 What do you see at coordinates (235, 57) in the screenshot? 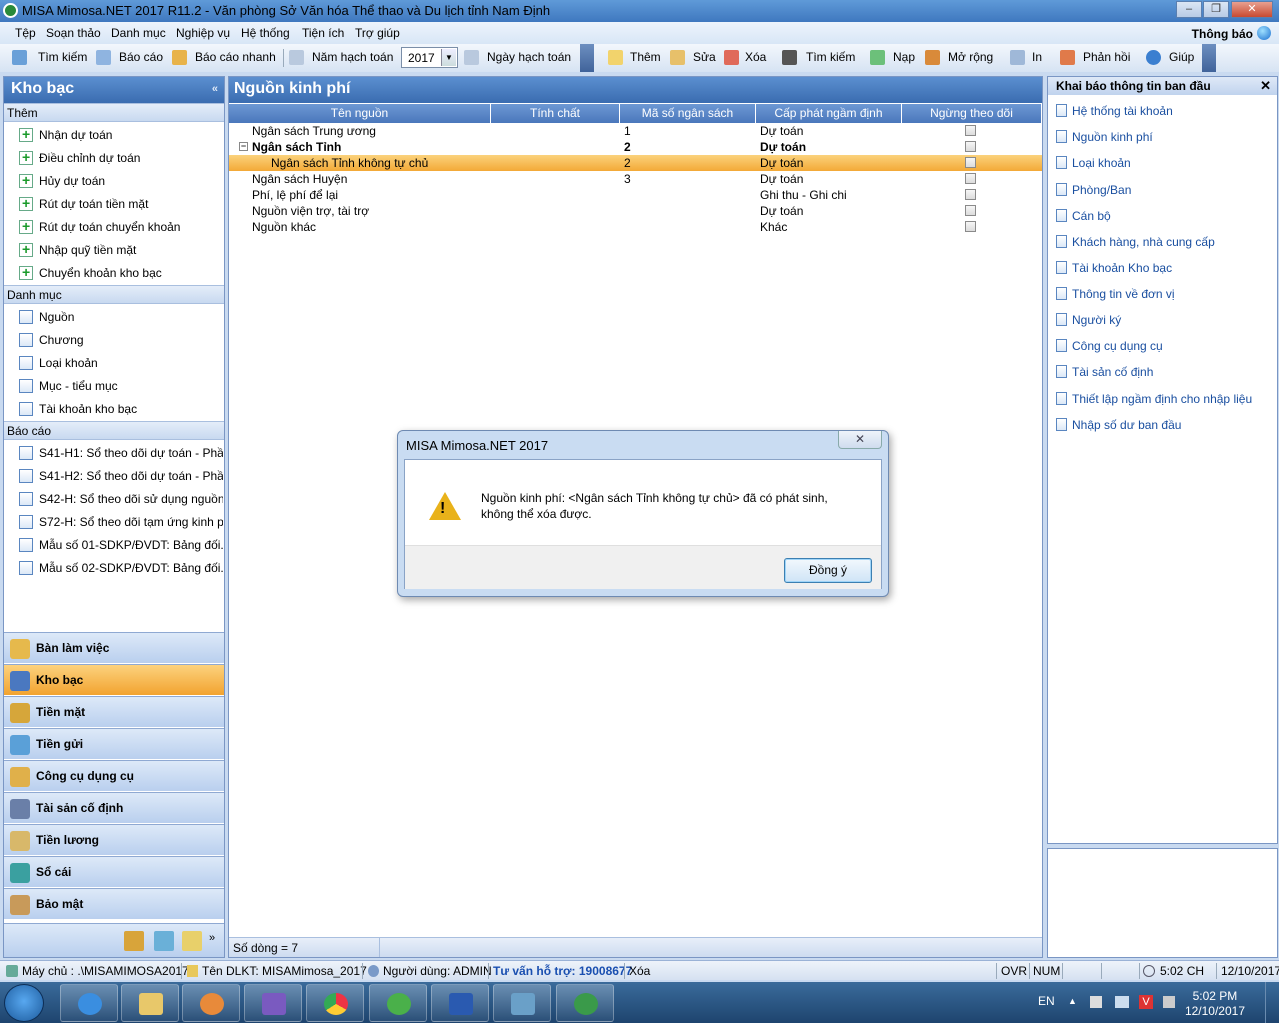
I see `quick-report-button: Báo cáo nhanh` at bounding box center [235, 57].